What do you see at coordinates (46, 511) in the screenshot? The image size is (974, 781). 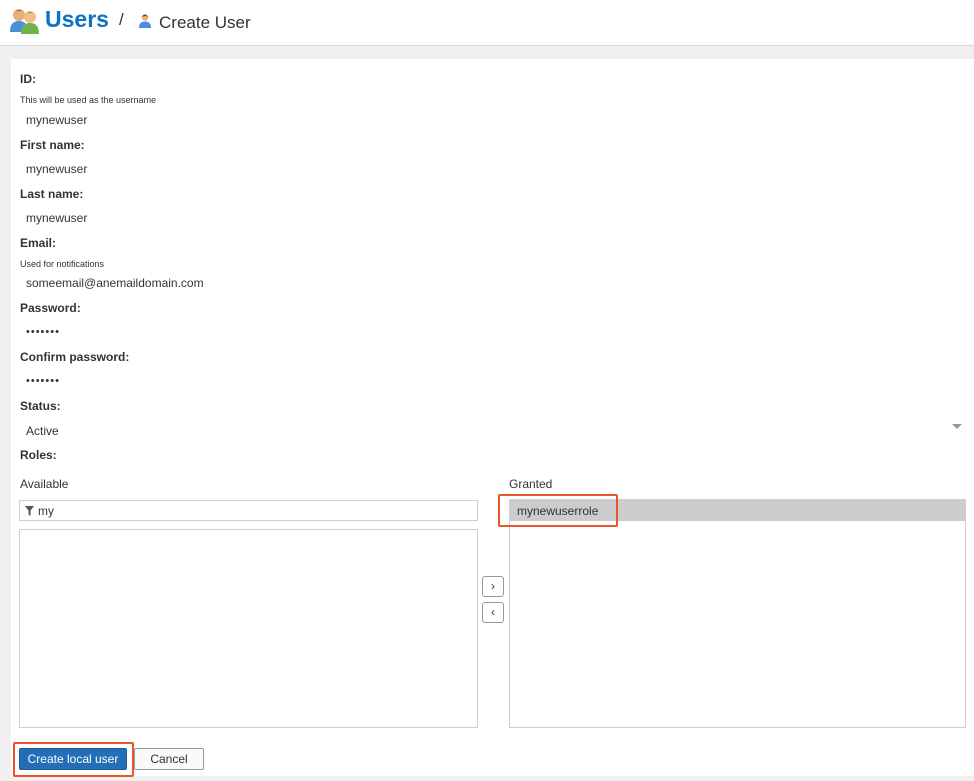 I see `roles-filter-value: my` at bounding box center [46, 511].